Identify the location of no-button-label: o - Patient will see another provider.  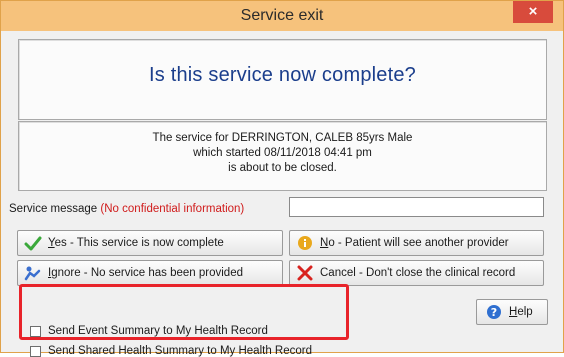
(418, 243).